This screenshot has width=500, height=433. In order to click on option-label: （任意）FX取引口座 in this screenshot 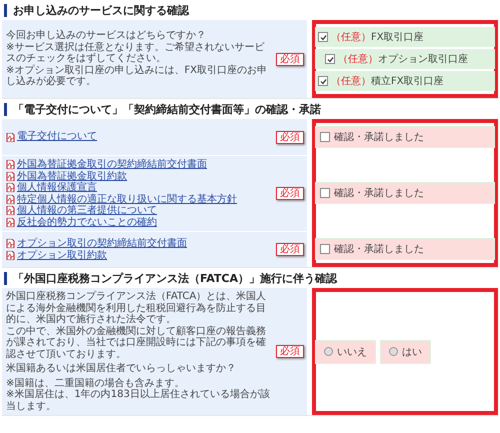, I will do `click(377, 37)`.